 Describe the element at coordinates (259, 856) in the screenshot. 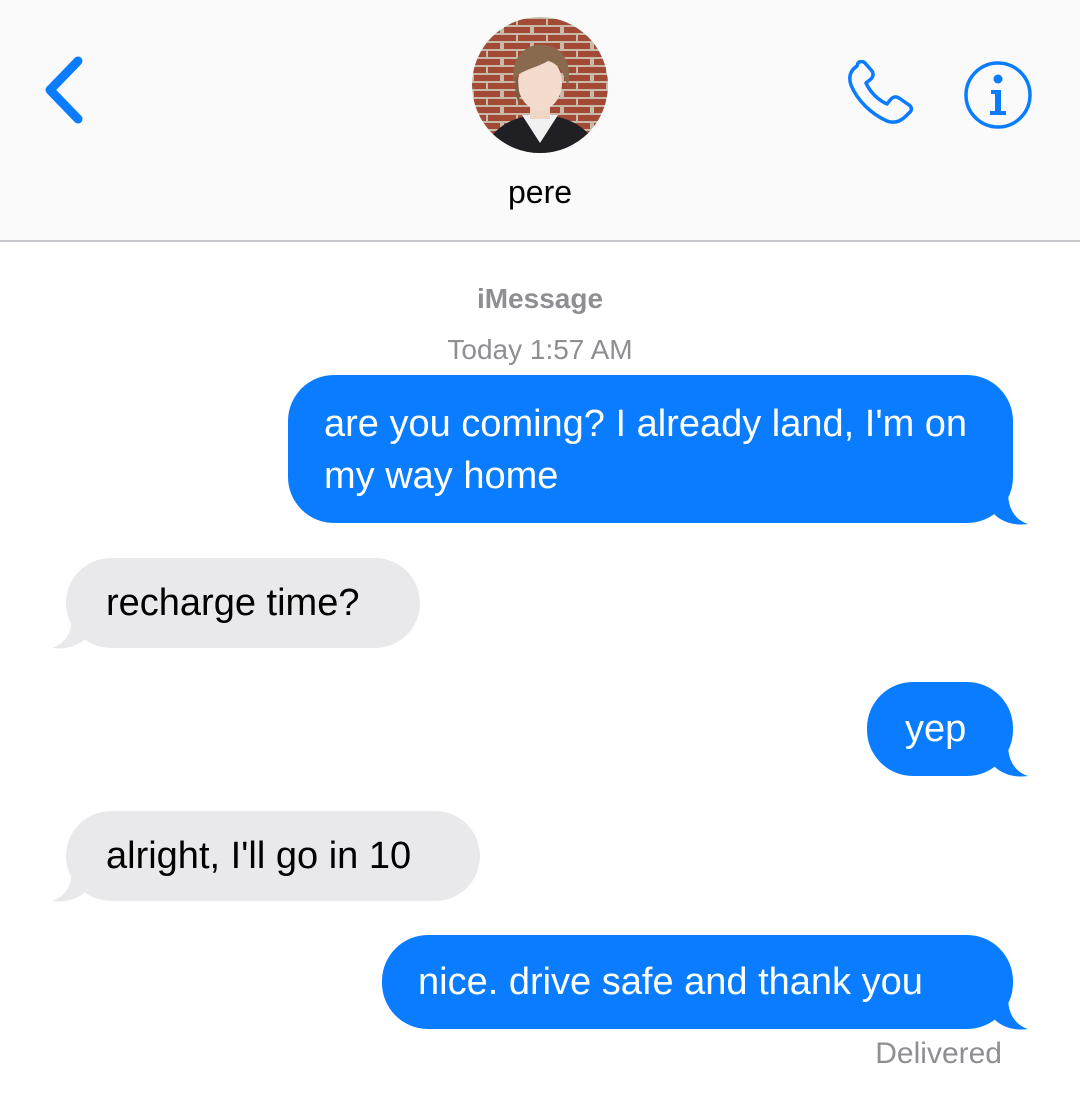

I see `message-text: alright, I'll go in 10` at that location.